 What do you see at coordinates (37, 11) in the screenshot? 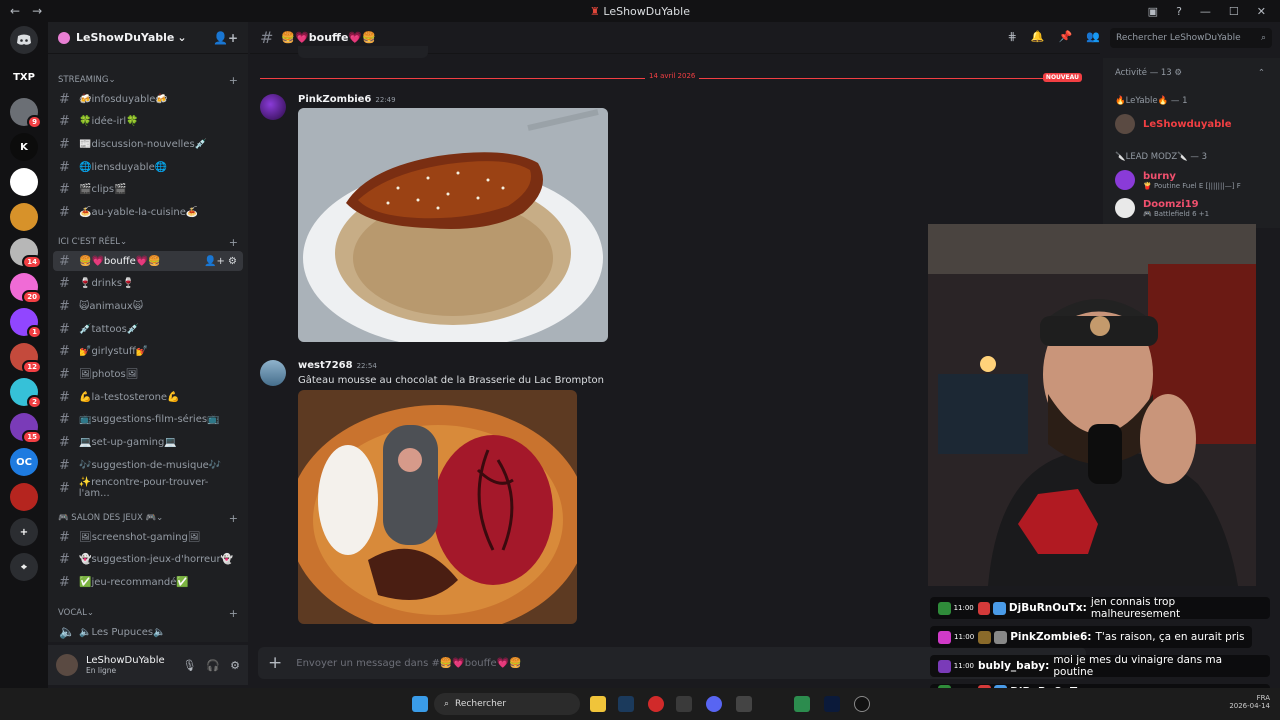
I see `forward-icon: →` at bounding box center [37, 11].